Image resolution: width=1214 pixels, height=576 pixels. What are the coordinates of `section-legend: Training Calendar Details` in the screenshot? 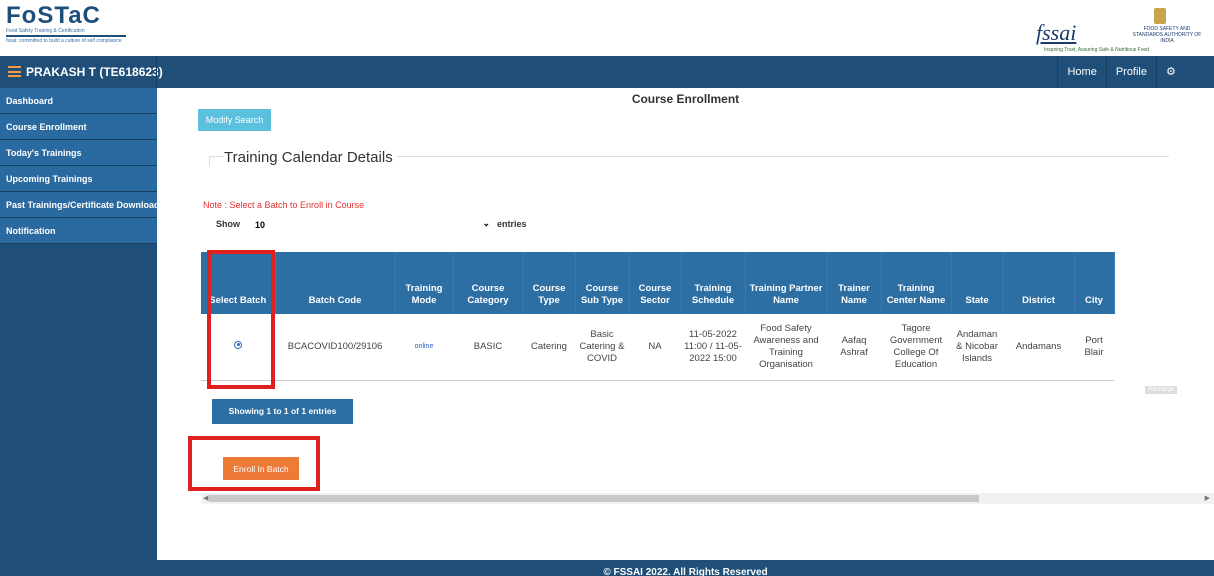 It's located at (310, 157).